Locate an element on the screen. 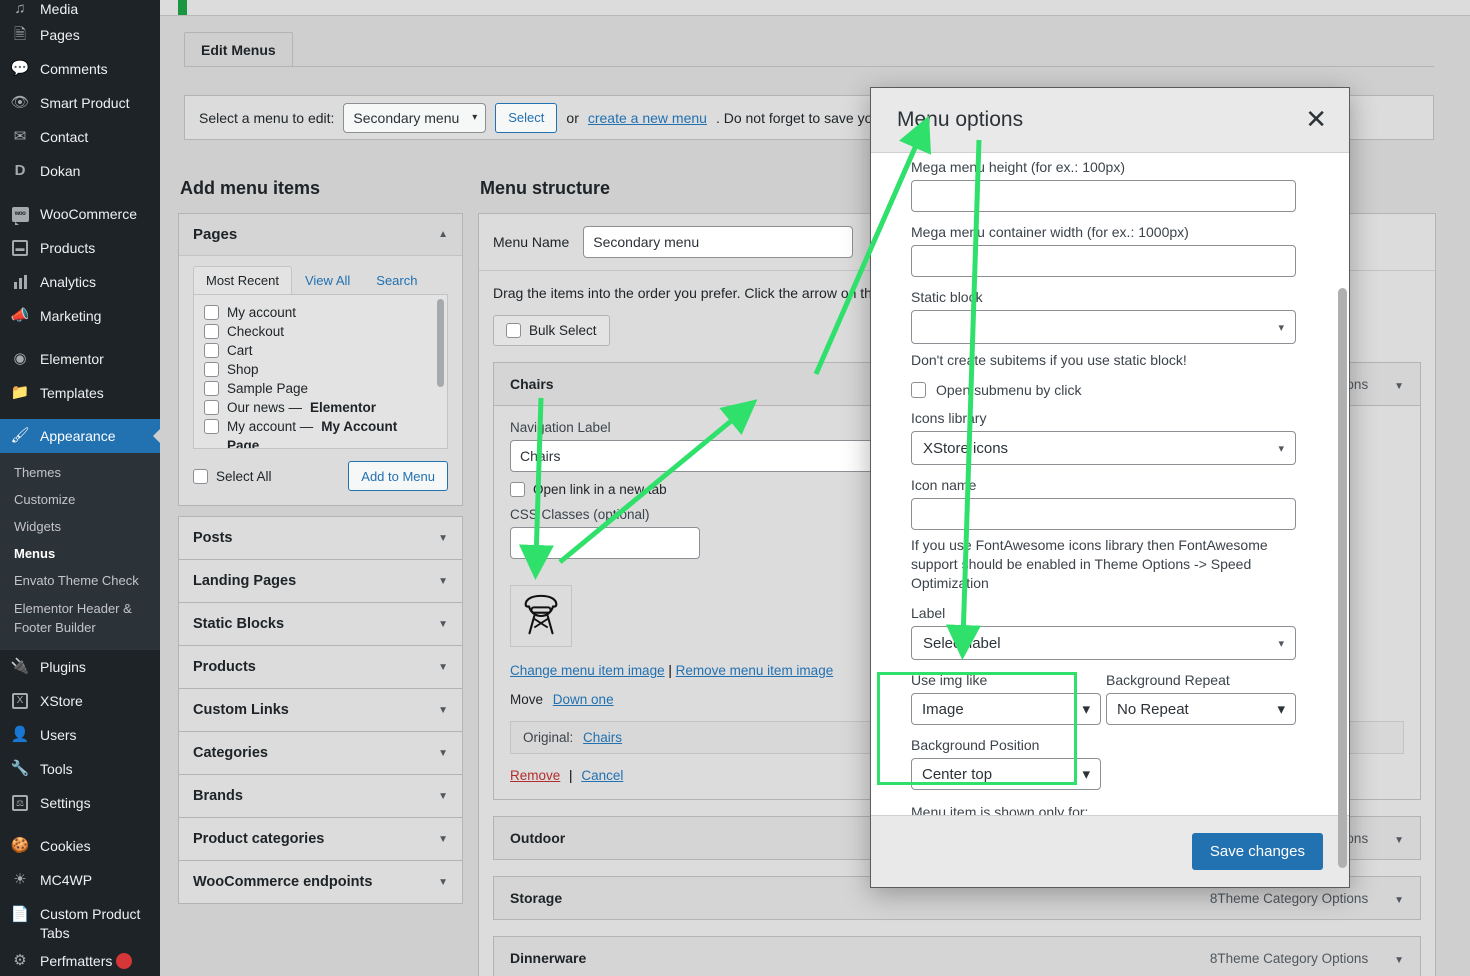 This screenshot has width=1470, height=976. list-item: Our news — Elementor is located at coordinates (320, 407).